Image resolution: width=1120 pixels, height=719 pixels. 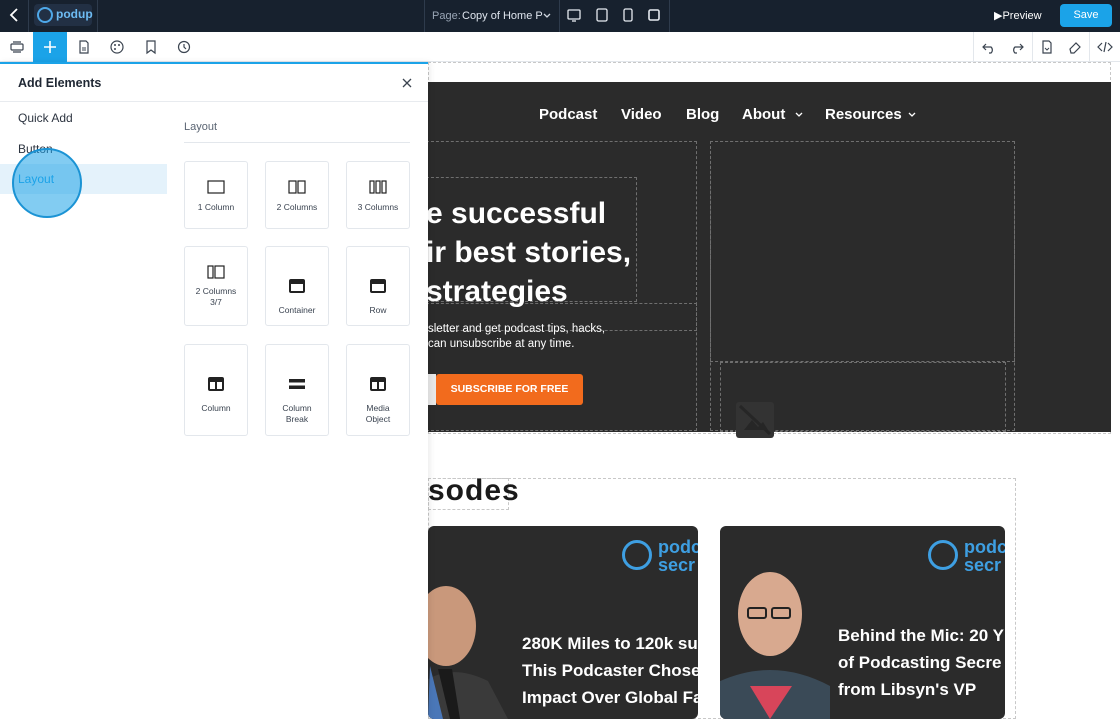 What do you see at coordinates (446, 16) in the screenshot?
I see `page-label: Page:` at bounding box center [446, 16].